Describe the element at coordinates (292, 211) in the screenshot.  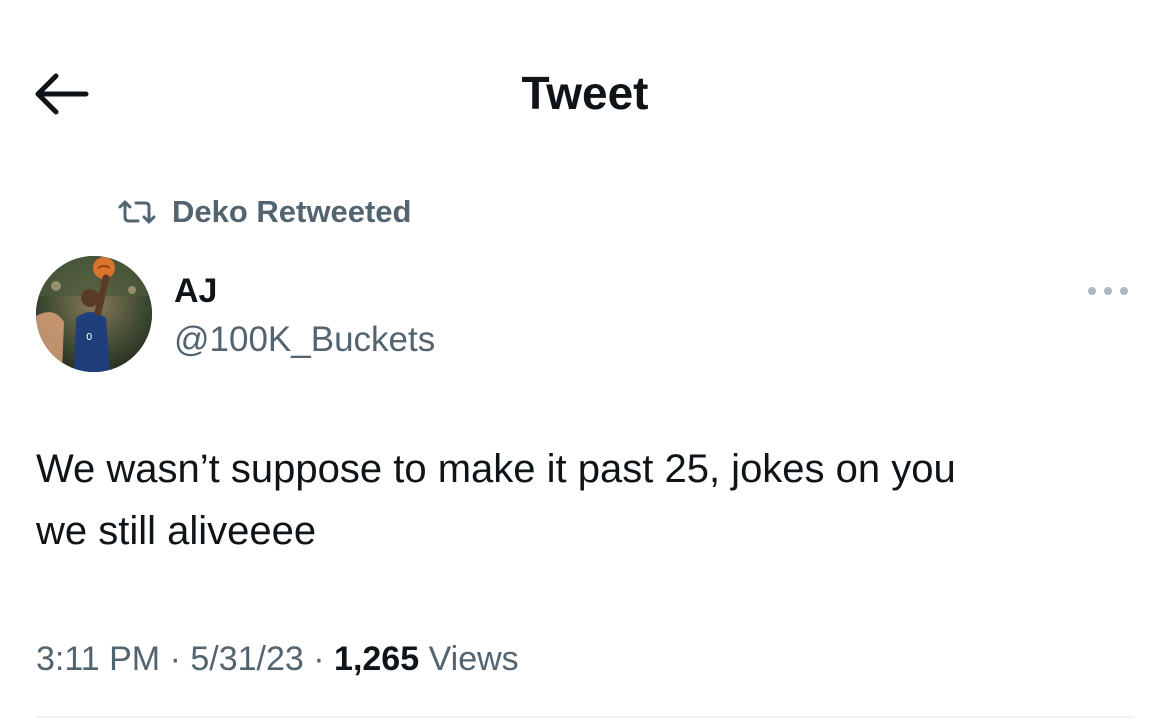
I see `retweet-label: Deko Retweeted` at that location.